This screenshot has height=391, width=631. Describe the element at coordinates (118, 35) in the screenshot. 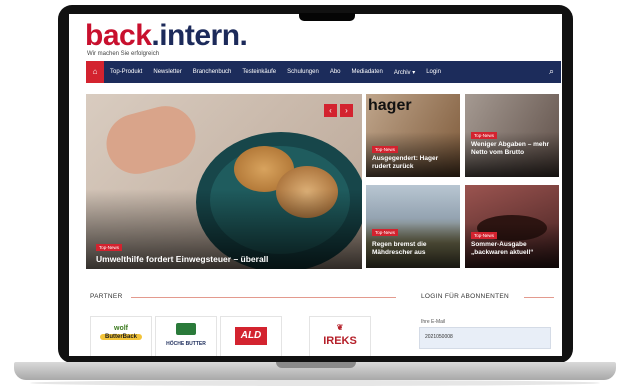

I see `logo-back: back` at that location.